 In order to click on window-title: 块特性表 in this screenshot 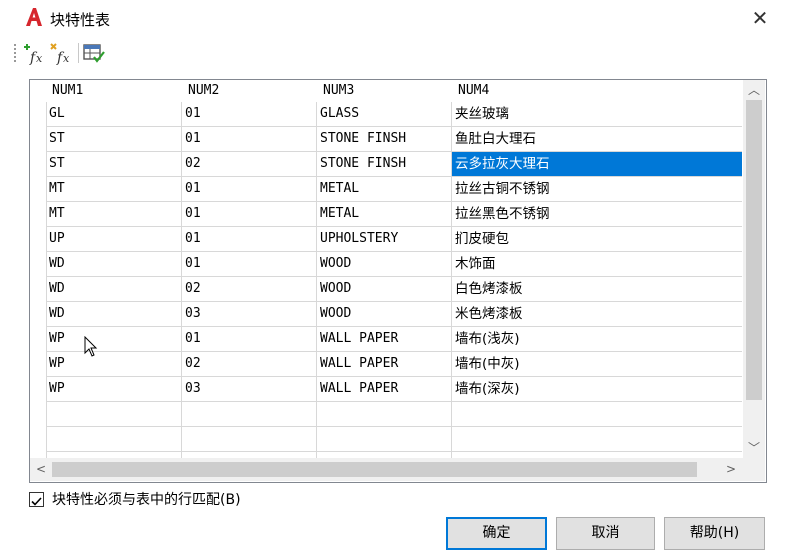, I will do `click(80, 20)`.